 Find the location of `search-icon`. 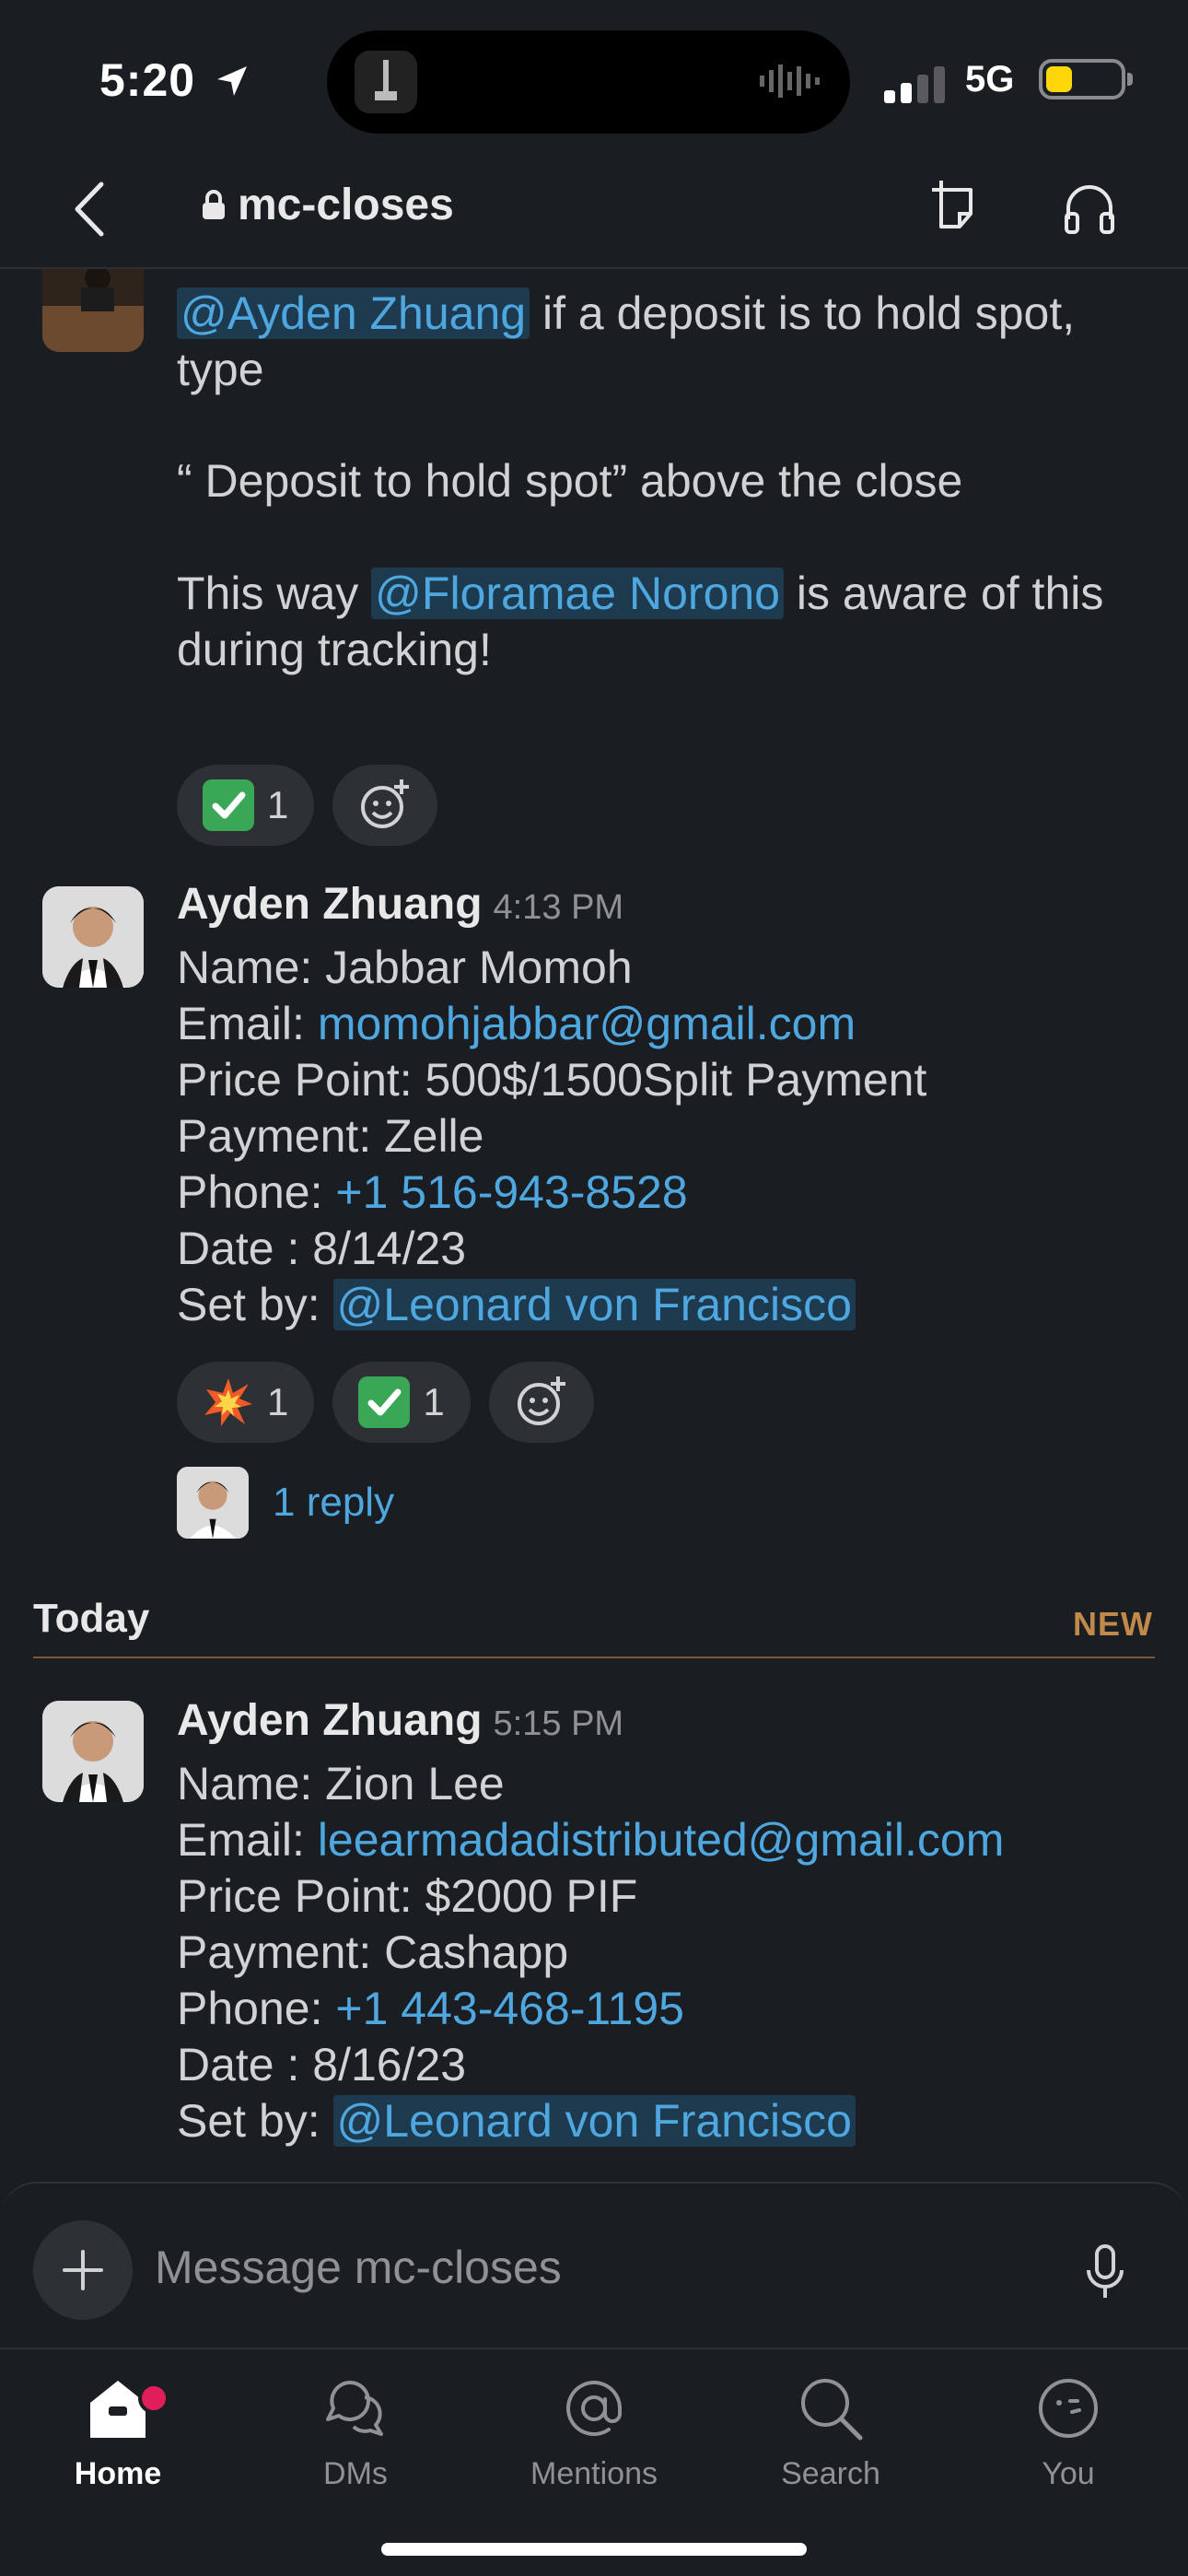

search-icon is located at coordinates (832, 2410).